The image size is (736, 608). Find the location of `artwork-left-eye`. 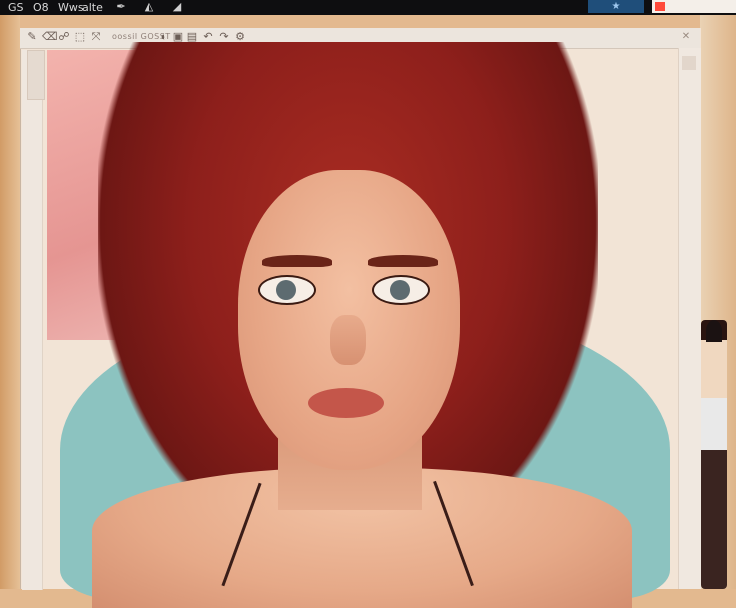

artwork-left-eye is located at coordinates (287, 290).